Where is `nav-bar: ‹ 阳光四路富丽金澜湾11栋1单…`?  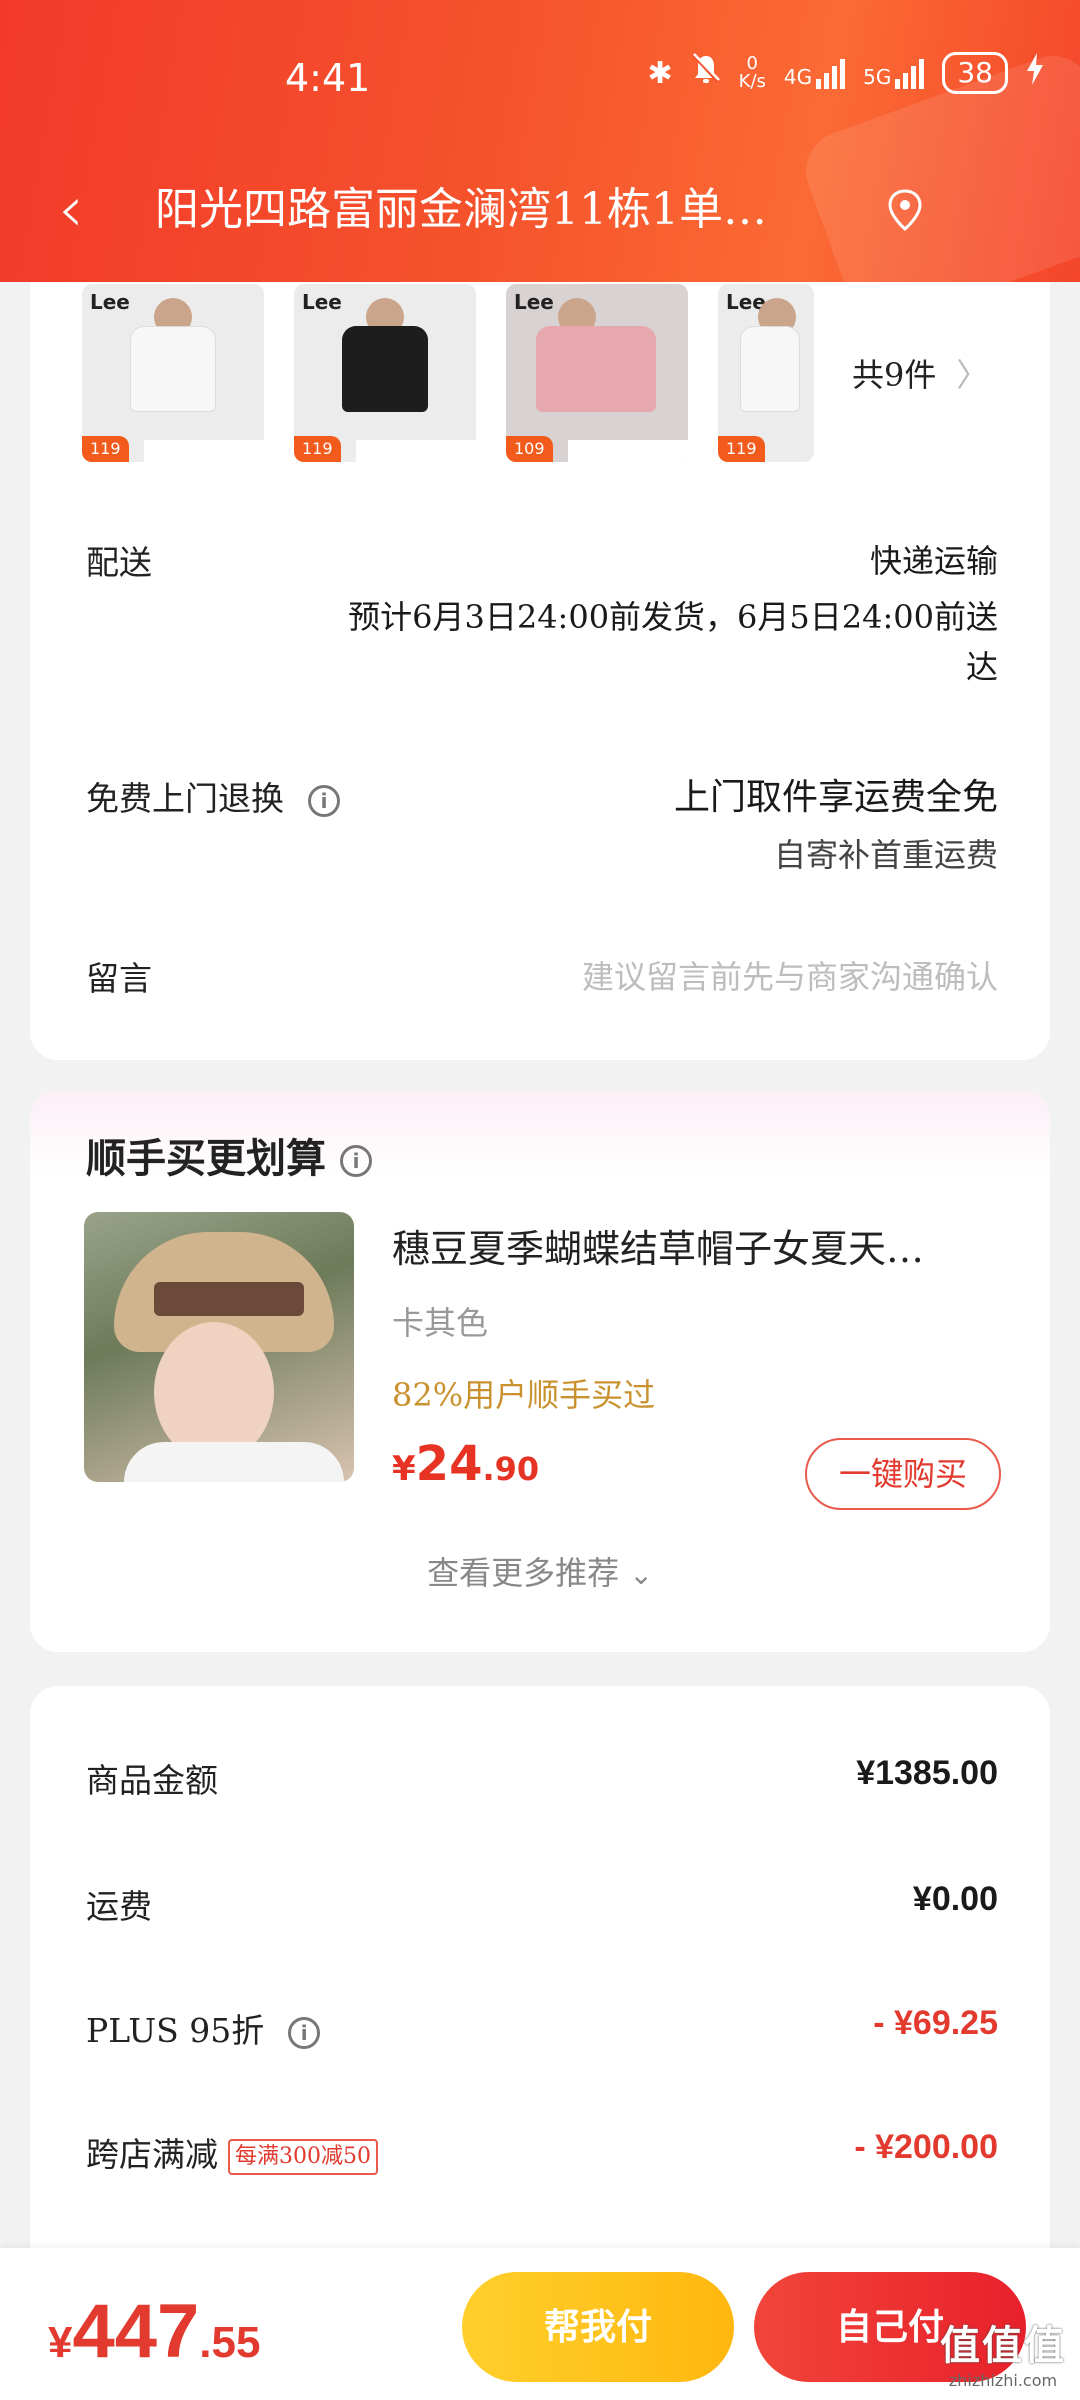
nav-bar: ‹ 阳光四路富丽金澜湾11栋1单… is located at coordinates (540, 210).